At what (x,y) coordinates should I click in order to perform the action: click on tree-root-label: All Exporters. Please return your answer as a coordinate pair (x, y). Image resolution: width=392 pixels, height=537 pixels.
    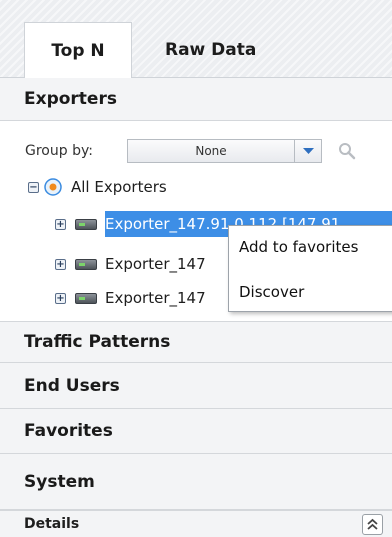
    Looking at the image, I should click on (119, 187).